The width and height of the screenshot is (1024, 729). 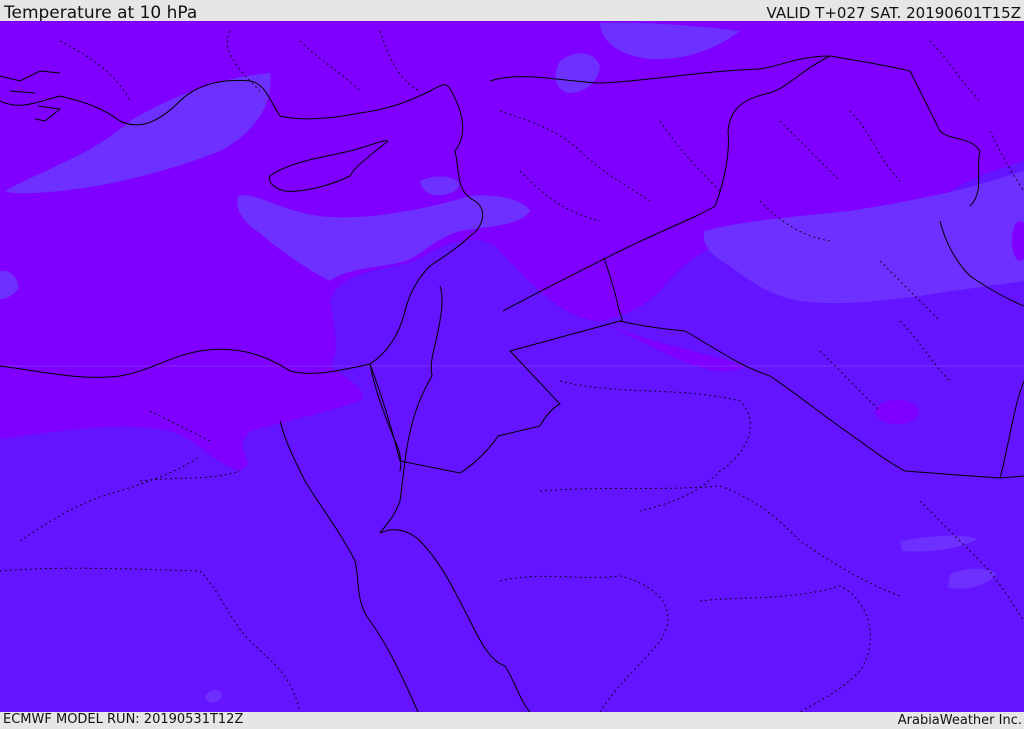 What do you see at coordinates (897, 412) in the screenshot?
I see `temperature-spot-gulf` at bounding box center [897, 412].